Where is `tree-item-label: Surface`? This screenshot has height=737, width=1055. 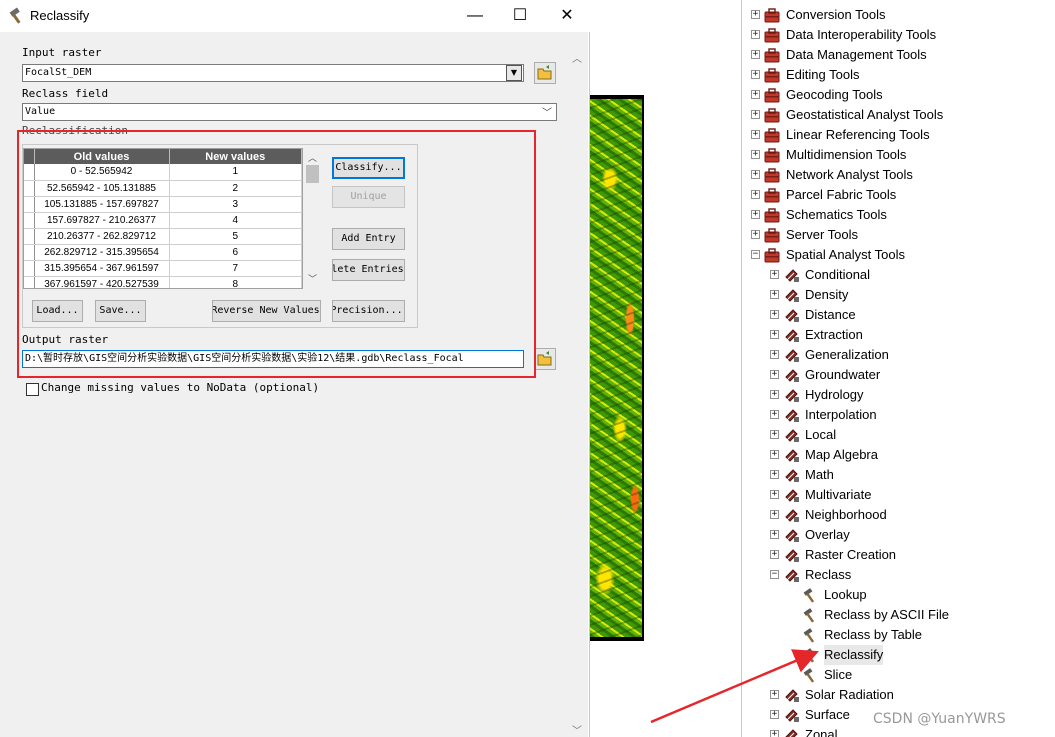 tree-item-label: Surface is located at coordinates (827, 714).